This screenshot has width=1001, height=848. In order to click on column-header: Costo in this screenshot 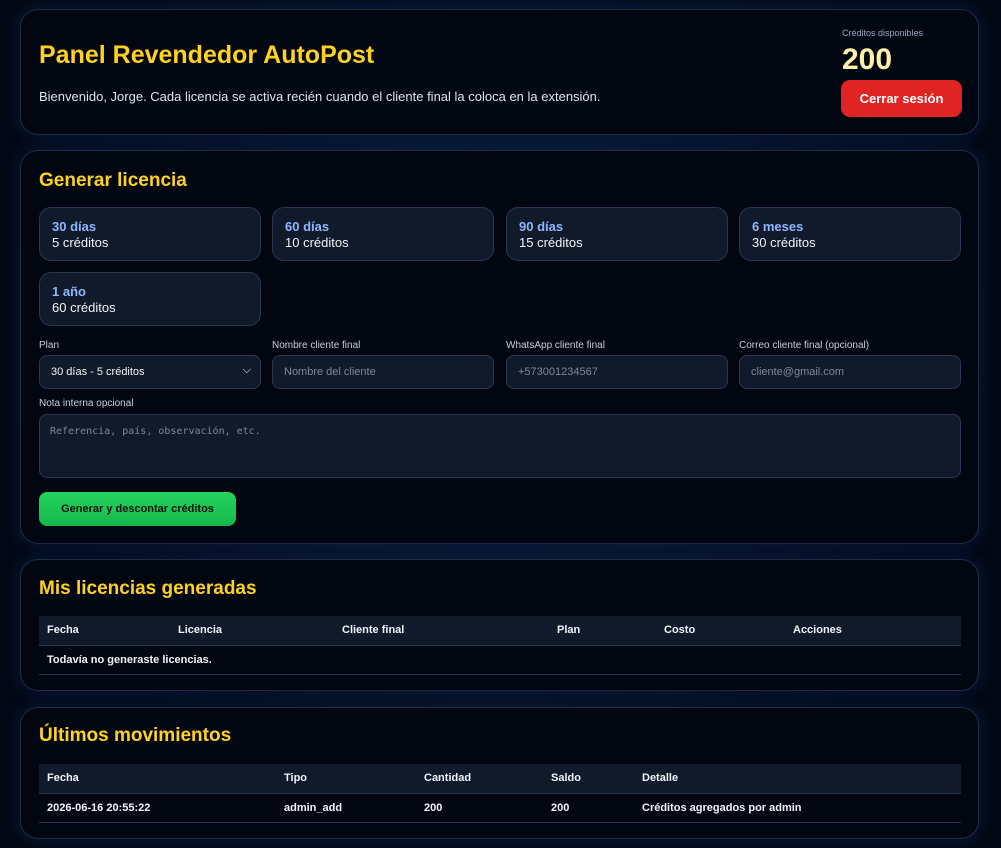, I will do `click(720, 631)`.